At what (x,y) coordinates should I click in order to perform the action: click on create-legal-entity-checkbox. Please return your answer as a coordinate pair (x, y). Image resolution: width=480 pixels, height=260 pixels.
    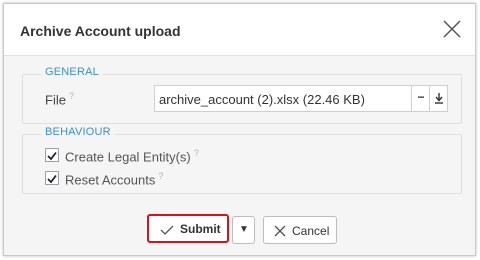
    Looking at the image, I should click on (52, 155).